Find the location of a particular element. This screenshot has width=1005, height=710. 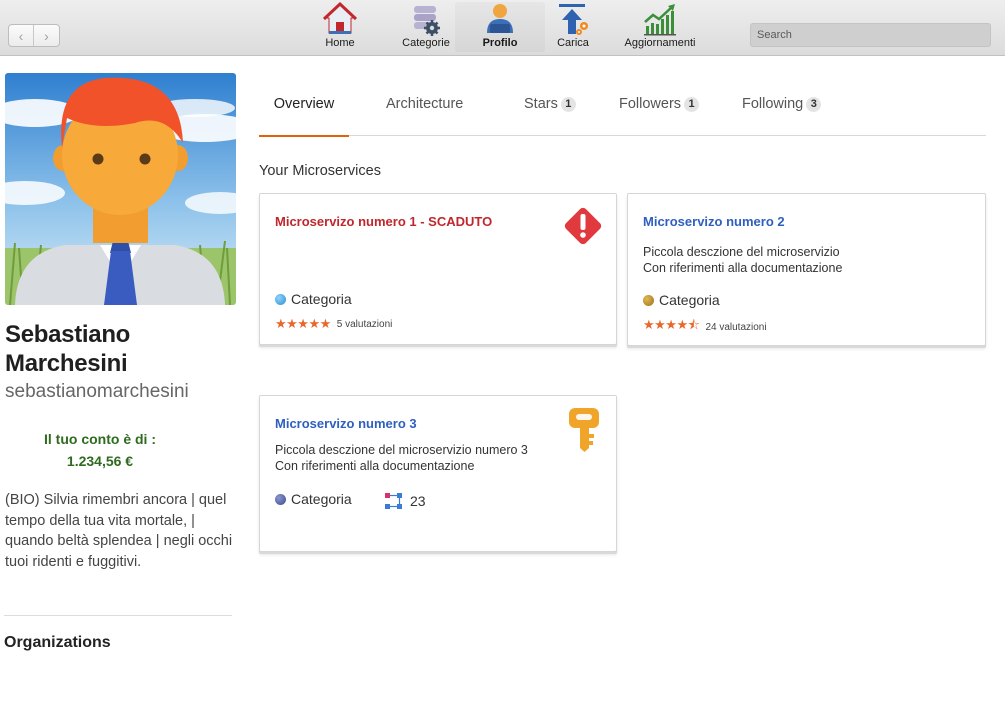

balance-value: 1.234,56 € is located at coordinates (100, 461).